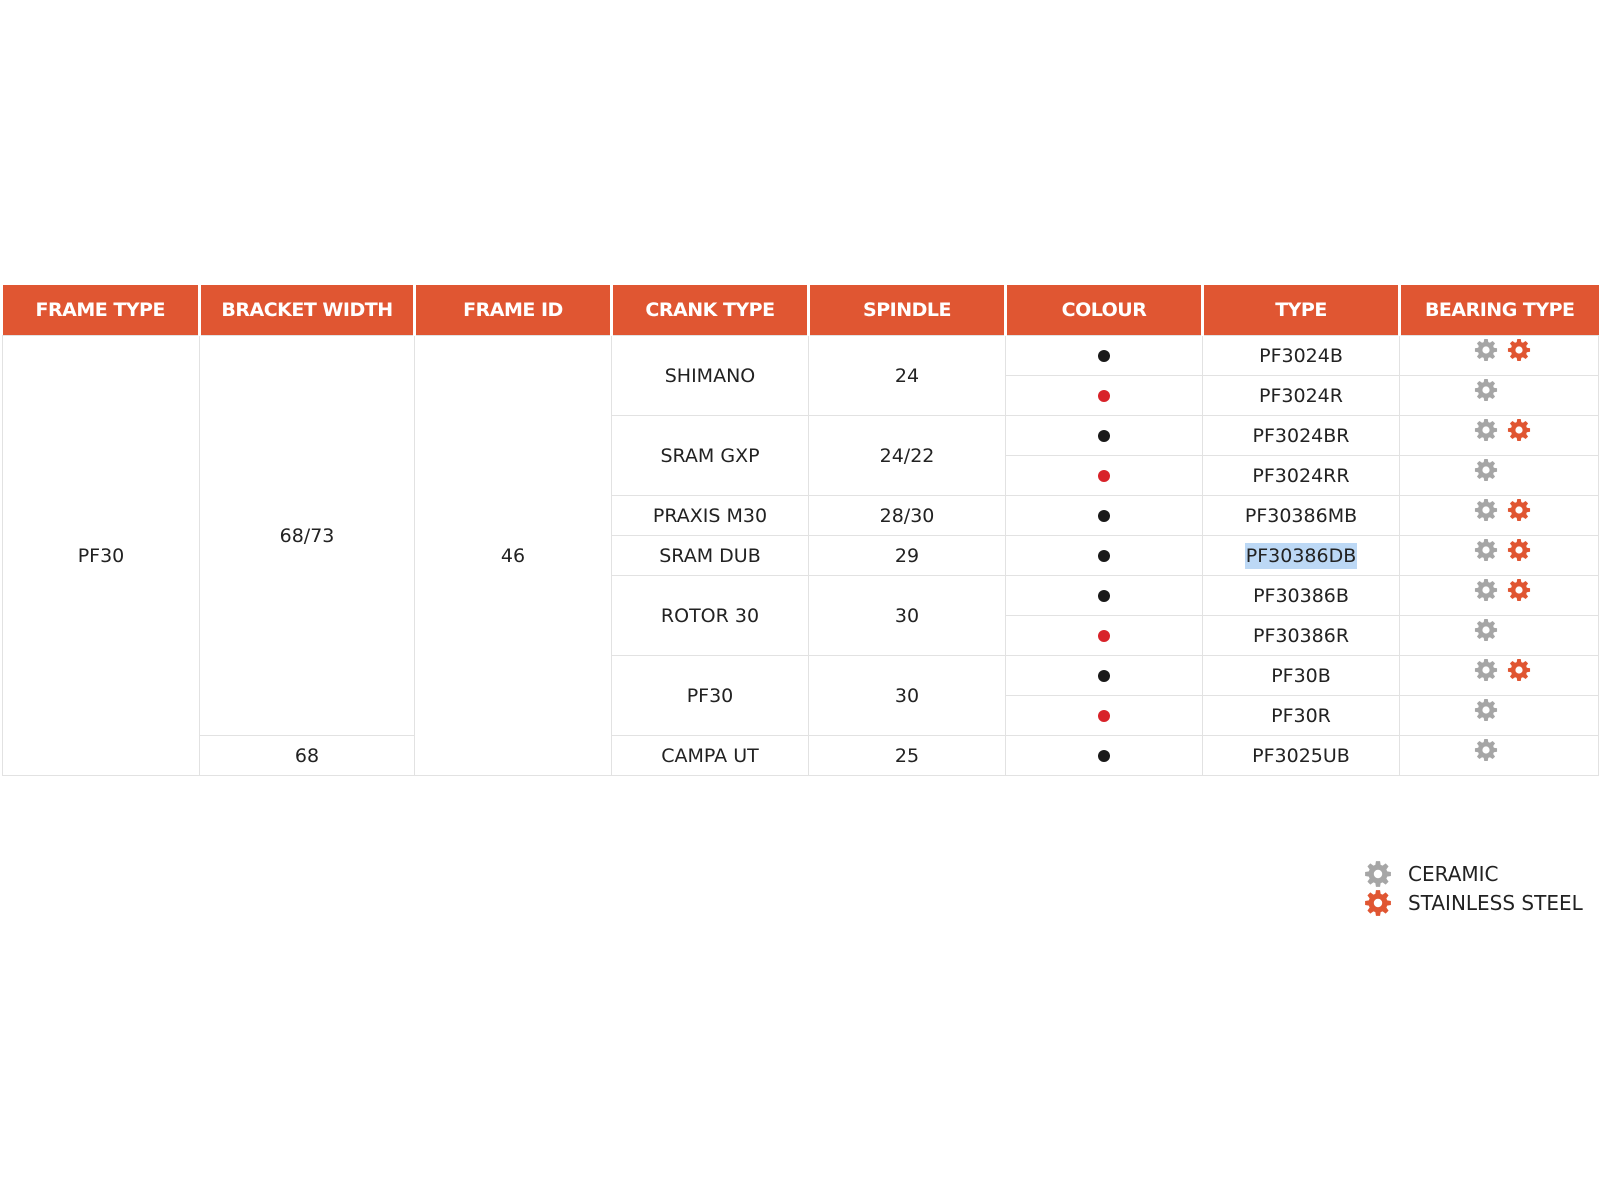 The image size is (1600, 1200). Describe the element at coordinates (710, 555) in the screenshot. I see `crank-type-cell: SRAM DUB` at that location.